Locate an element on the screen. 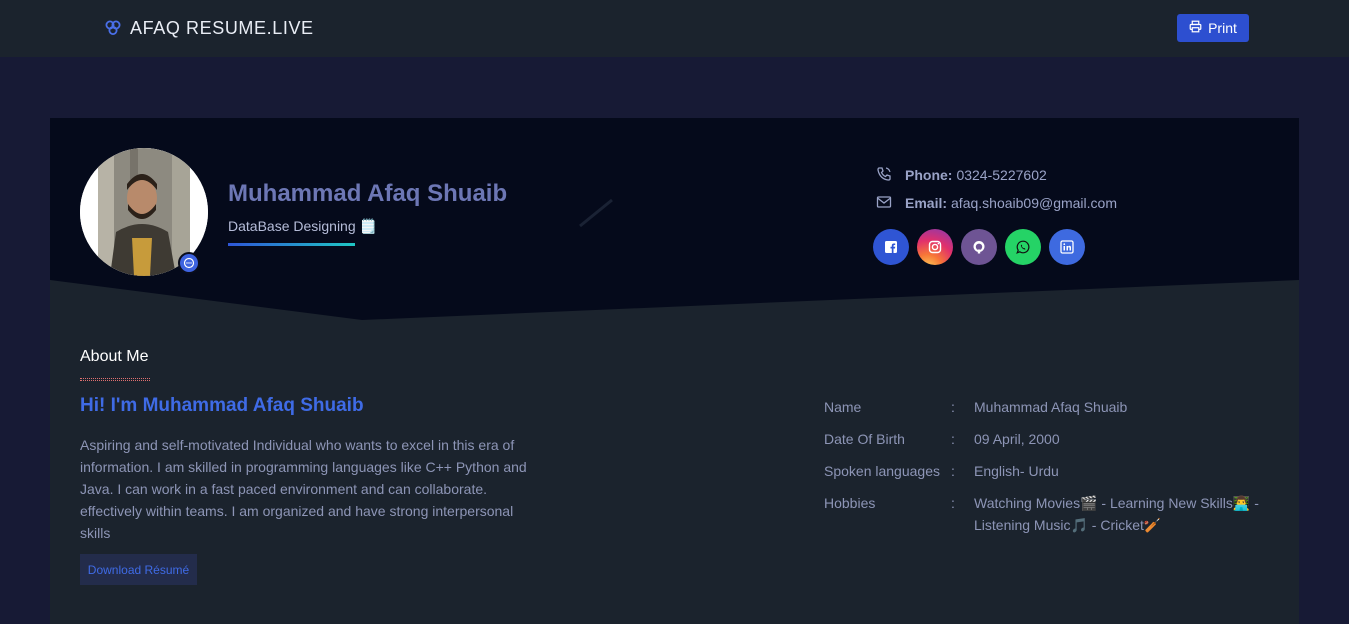  print-button: Print is located at coordinates (1213, 28).